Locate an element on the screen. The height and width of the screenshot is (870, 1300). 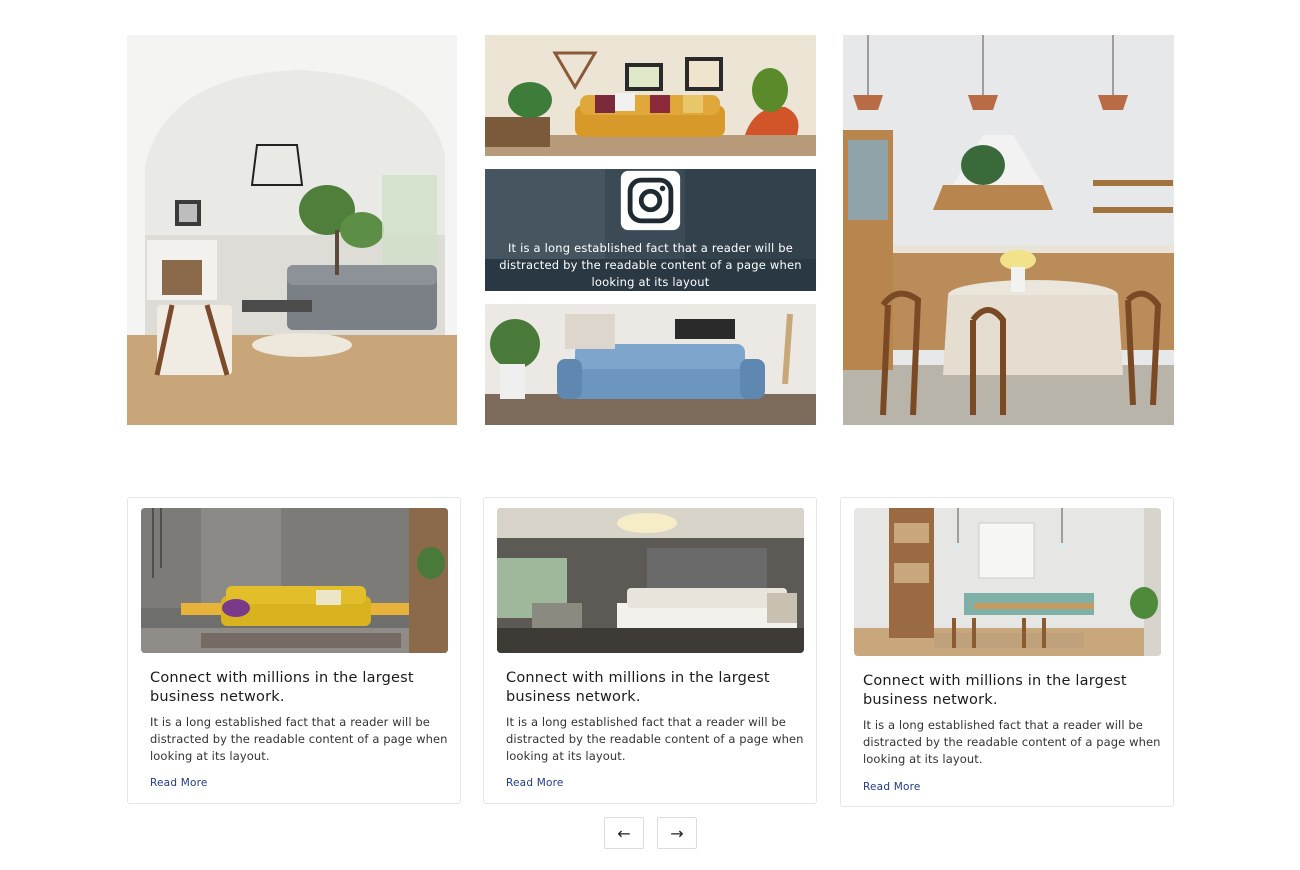
card-image-yellow-sofa is located at coordinates (294, 580).